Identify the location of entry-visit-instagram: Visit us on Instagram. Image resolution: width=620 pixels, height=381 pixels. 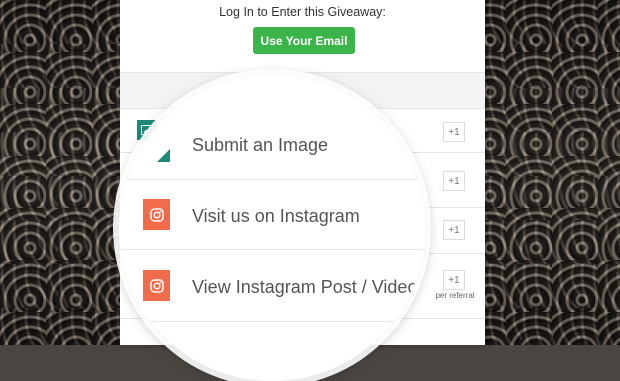
(276, 216).